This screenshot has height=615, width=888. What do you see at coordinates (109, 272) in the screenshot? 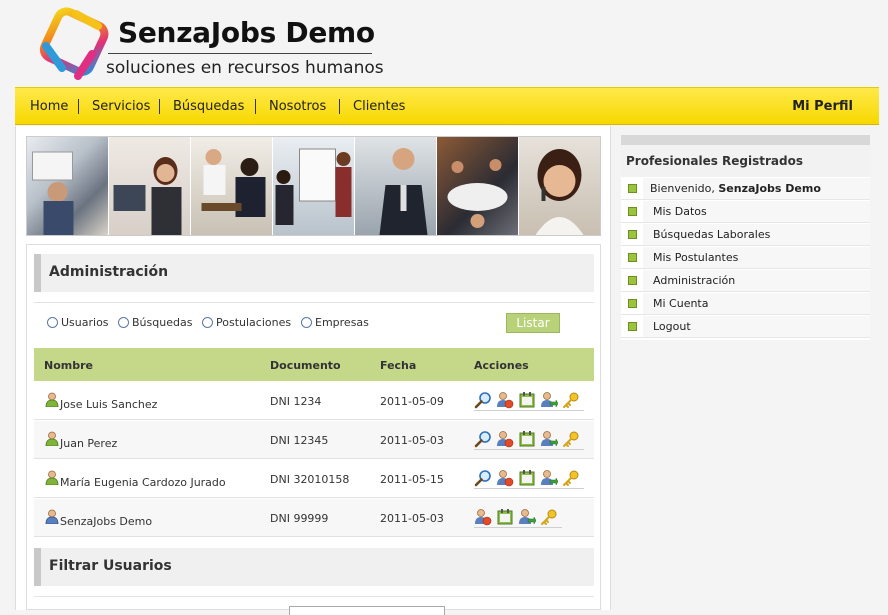
I see `admin-section-title: Administración` at bounding box center [109, 272].